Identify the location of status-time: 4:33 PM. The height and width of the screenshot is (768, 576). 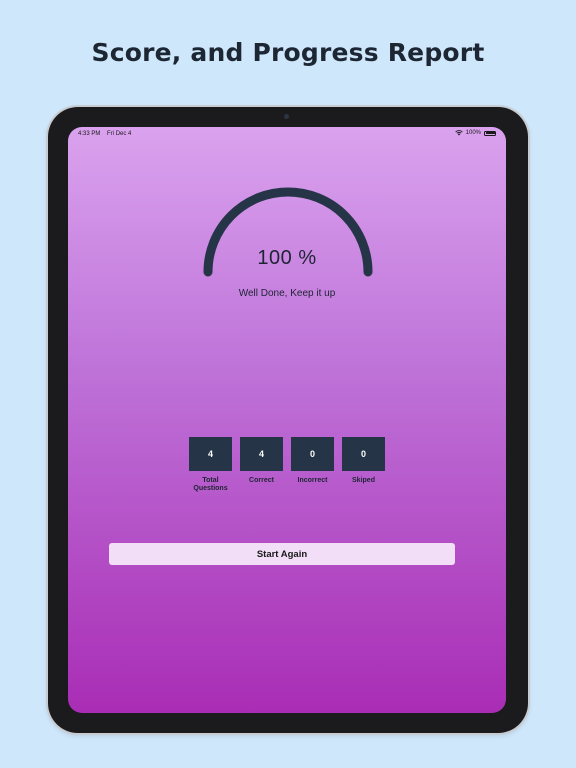
(89, 134).